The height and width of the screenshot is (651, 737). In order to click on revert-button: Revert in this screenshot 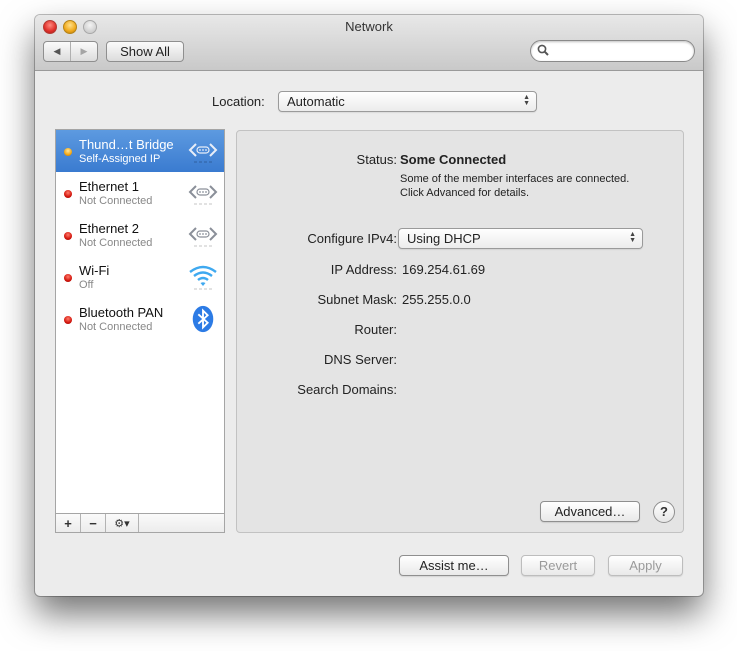, I will do `click(558, 565)`.